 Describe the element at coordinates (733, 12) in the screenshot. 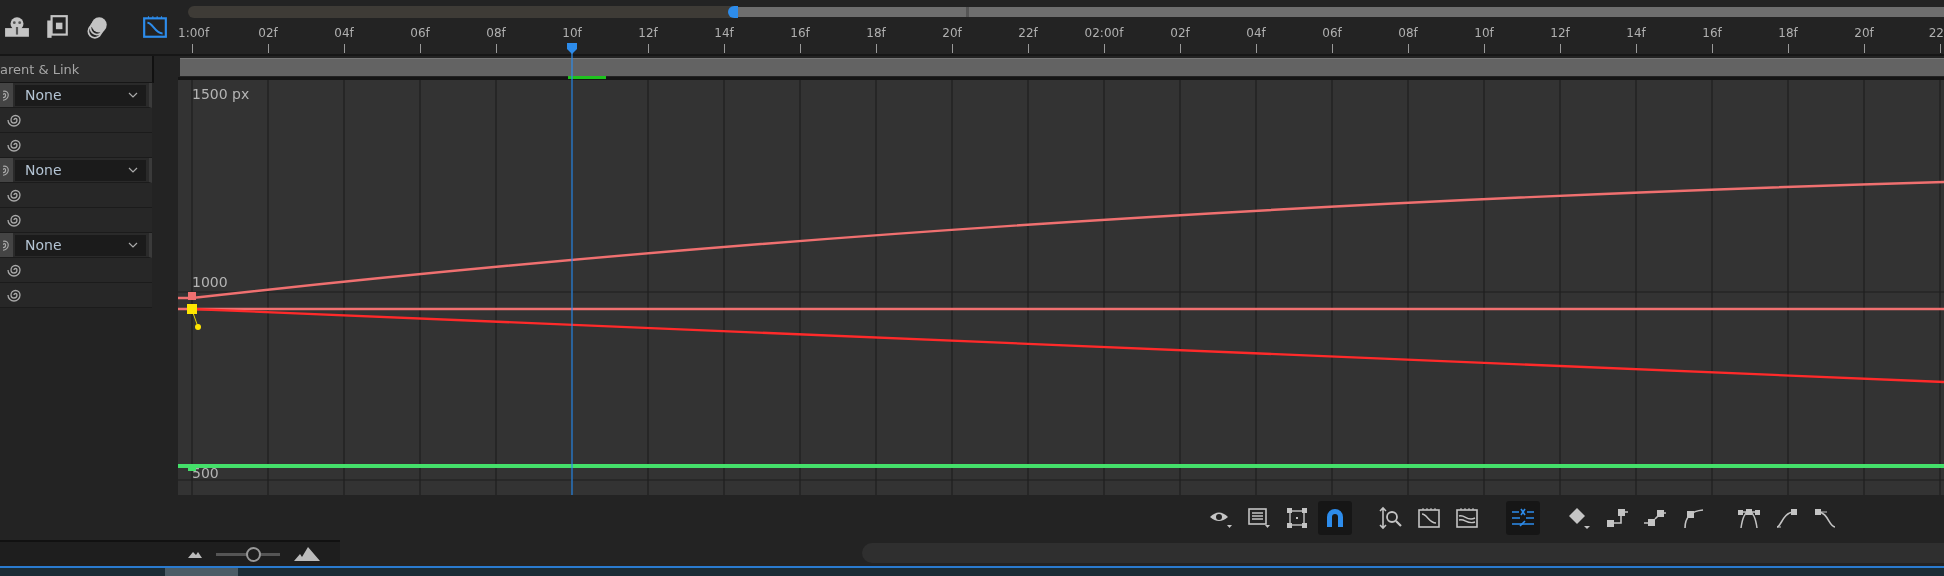

I see `navigator-handle` at that location.